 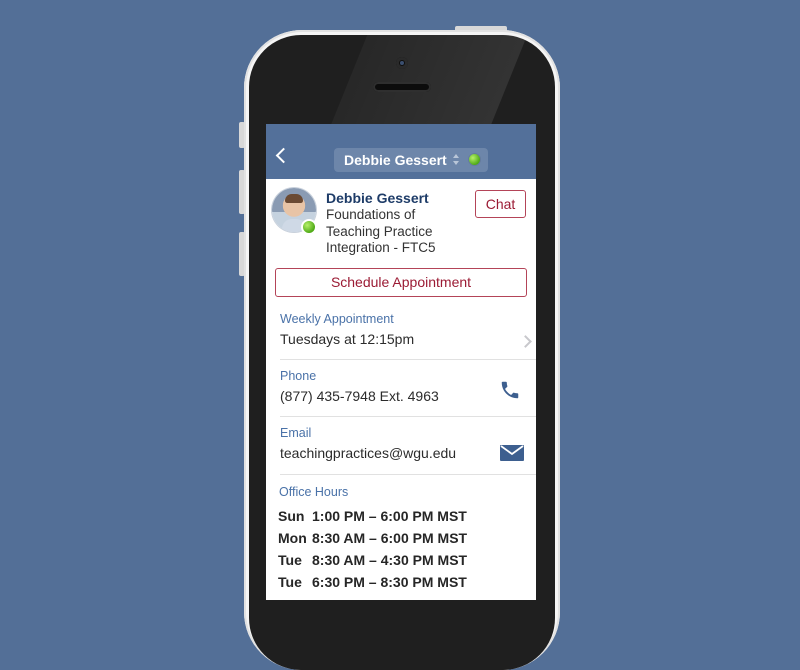 I want to click on office-hours-day: Sun, so click(x=291, y=516).